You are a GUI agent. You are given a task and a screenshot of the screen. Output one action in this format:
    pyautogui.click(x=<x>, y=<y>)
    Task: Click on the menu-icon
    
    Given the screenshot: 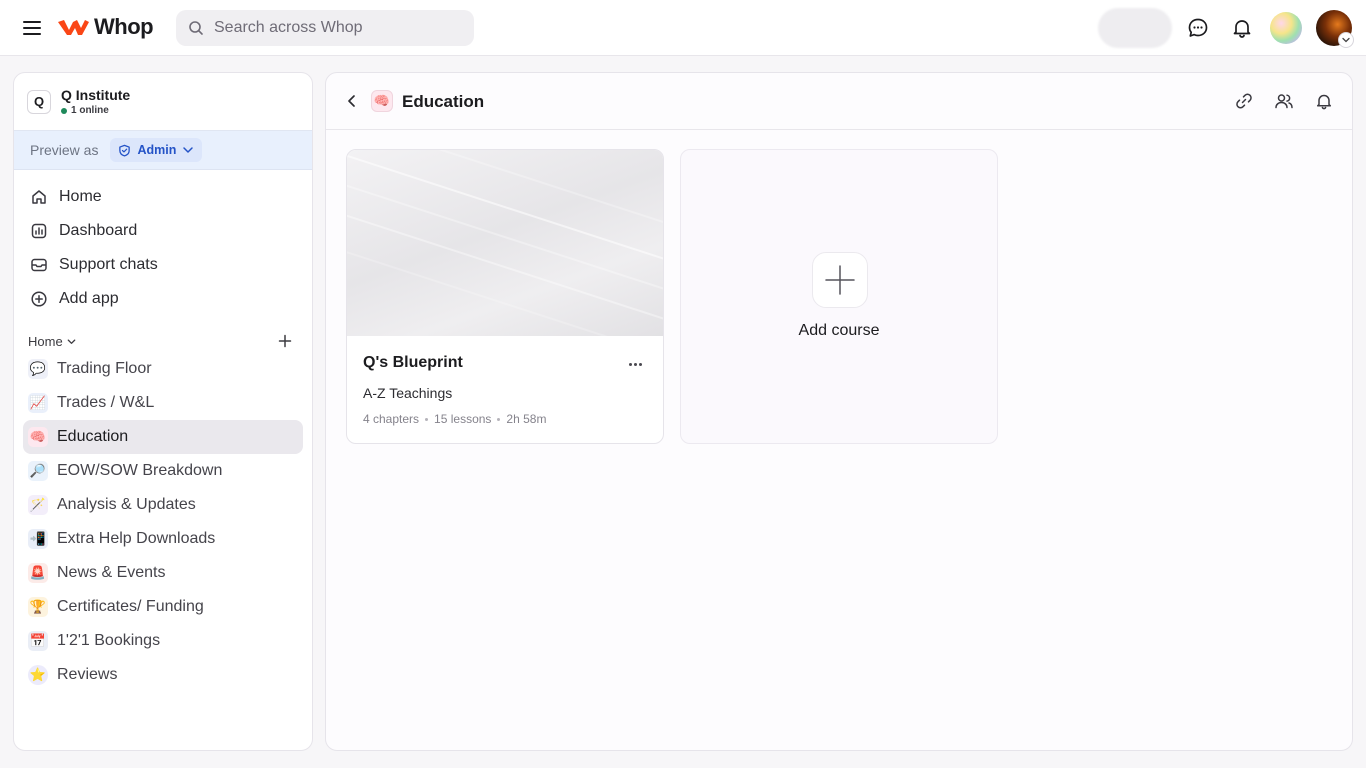 What is the action you would take?
    pyautogui.click(x=32, y=28)
    